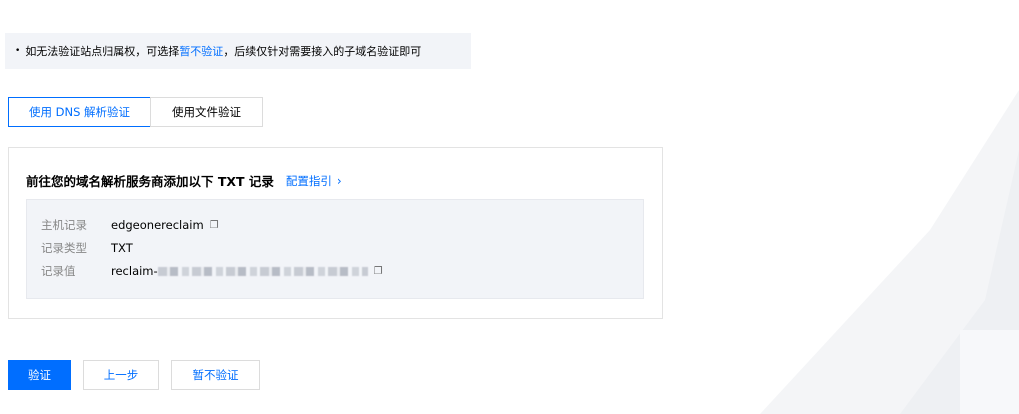 The image size is (1019, 414). What do you see at coordinates (157, 225) in the screenshot?
I see `record-value: edgeonereclaim` at bounding box center [157, 225].